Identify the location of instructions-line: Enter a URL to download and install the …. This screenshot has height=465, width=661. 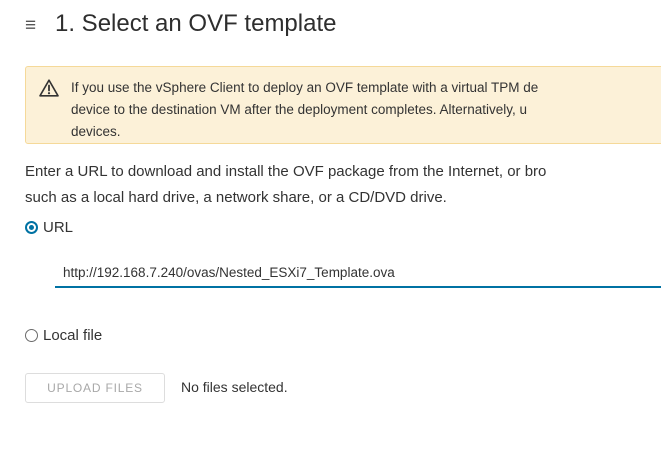
(286, 171).